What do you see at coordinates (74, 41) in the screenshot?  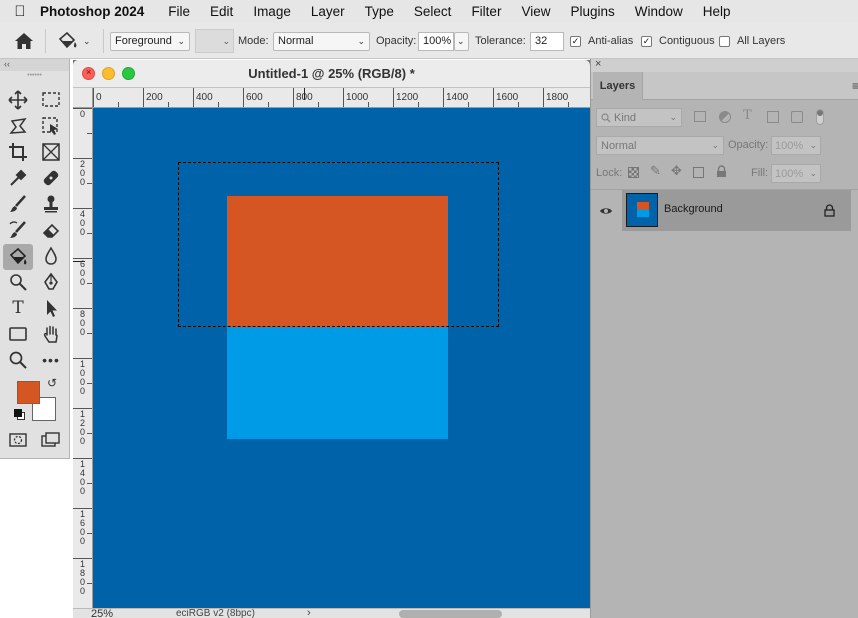 I see `tool-preset-picker: ⌄` at bounding box center [74, 41].